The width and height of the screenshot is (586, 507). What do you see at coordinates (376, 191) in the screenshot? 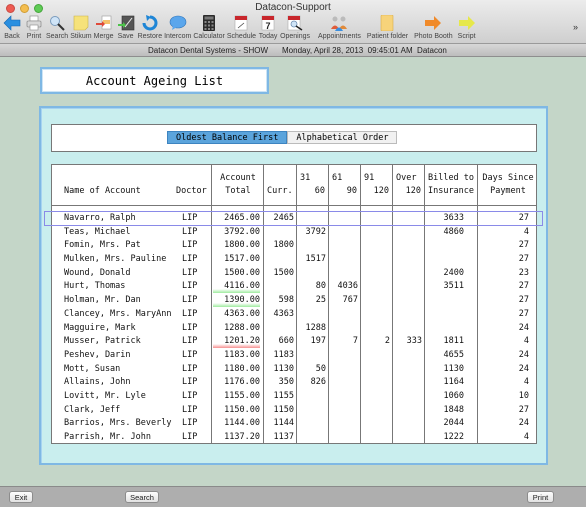
I see `header-91-120-line2: 120` at bounding box center [376, 191].